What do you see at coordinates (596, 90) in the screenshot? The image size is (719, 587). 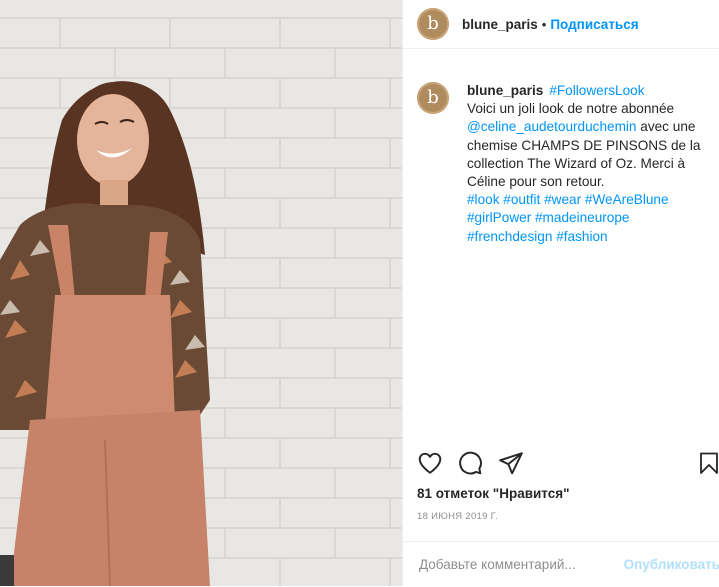 I see `hashtag-link: #FollowersLook` at bounding box center [596, 90].